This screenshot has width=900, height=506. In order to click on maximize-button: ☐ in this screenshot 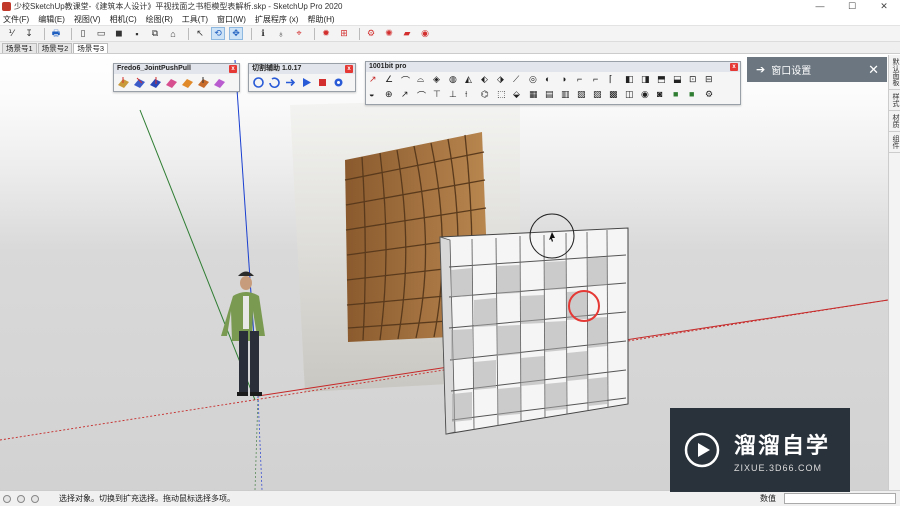, I will do `click(852, 6)`.